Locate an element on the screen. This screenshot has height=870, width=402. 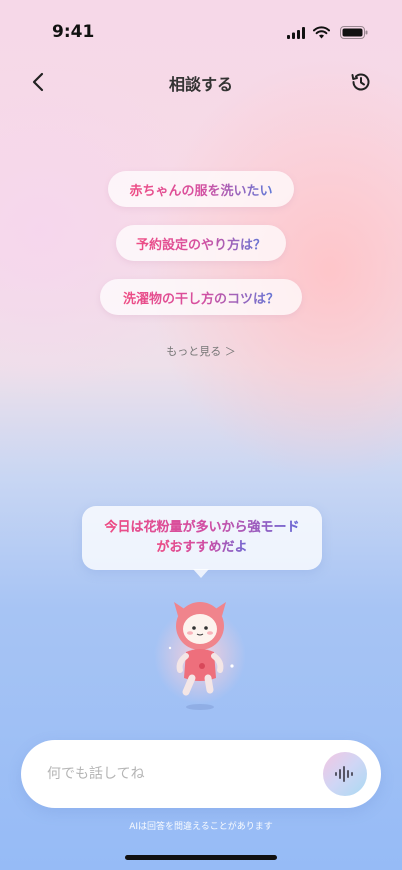
assistant-message: 今日は花粉量が多いから強モード がおすすめだよ is located at coordinates (201, 538).